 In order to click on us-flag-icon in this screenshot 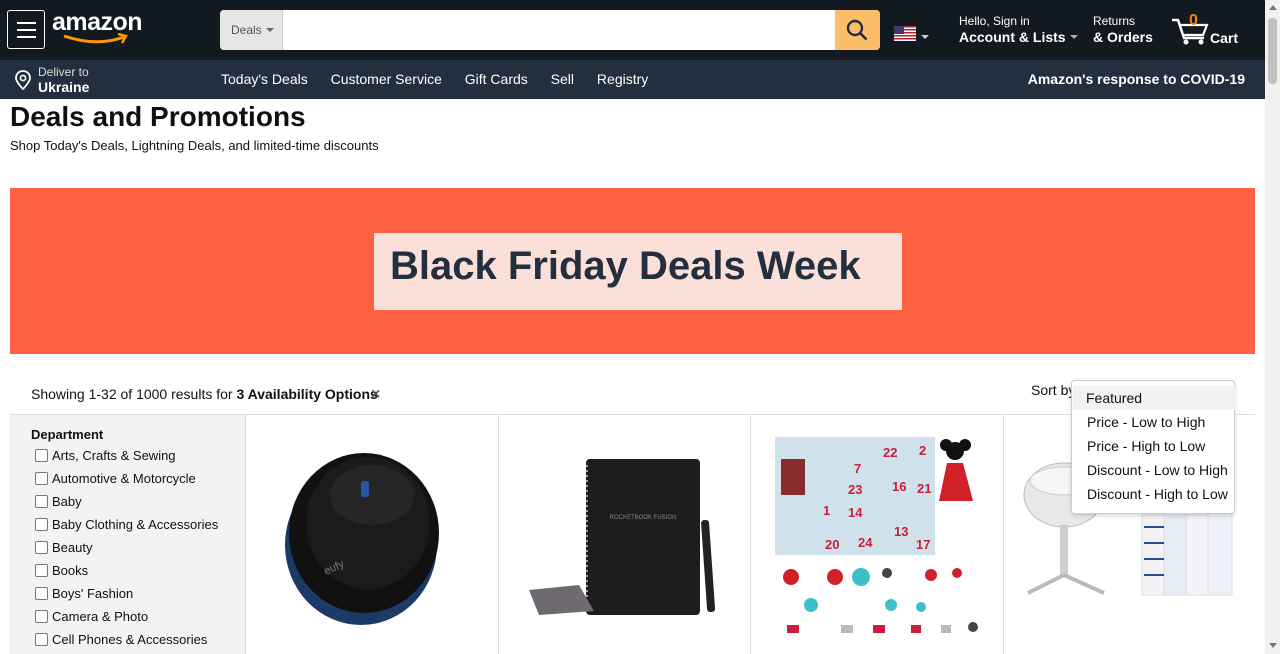, I will do `click(905, 33)`.